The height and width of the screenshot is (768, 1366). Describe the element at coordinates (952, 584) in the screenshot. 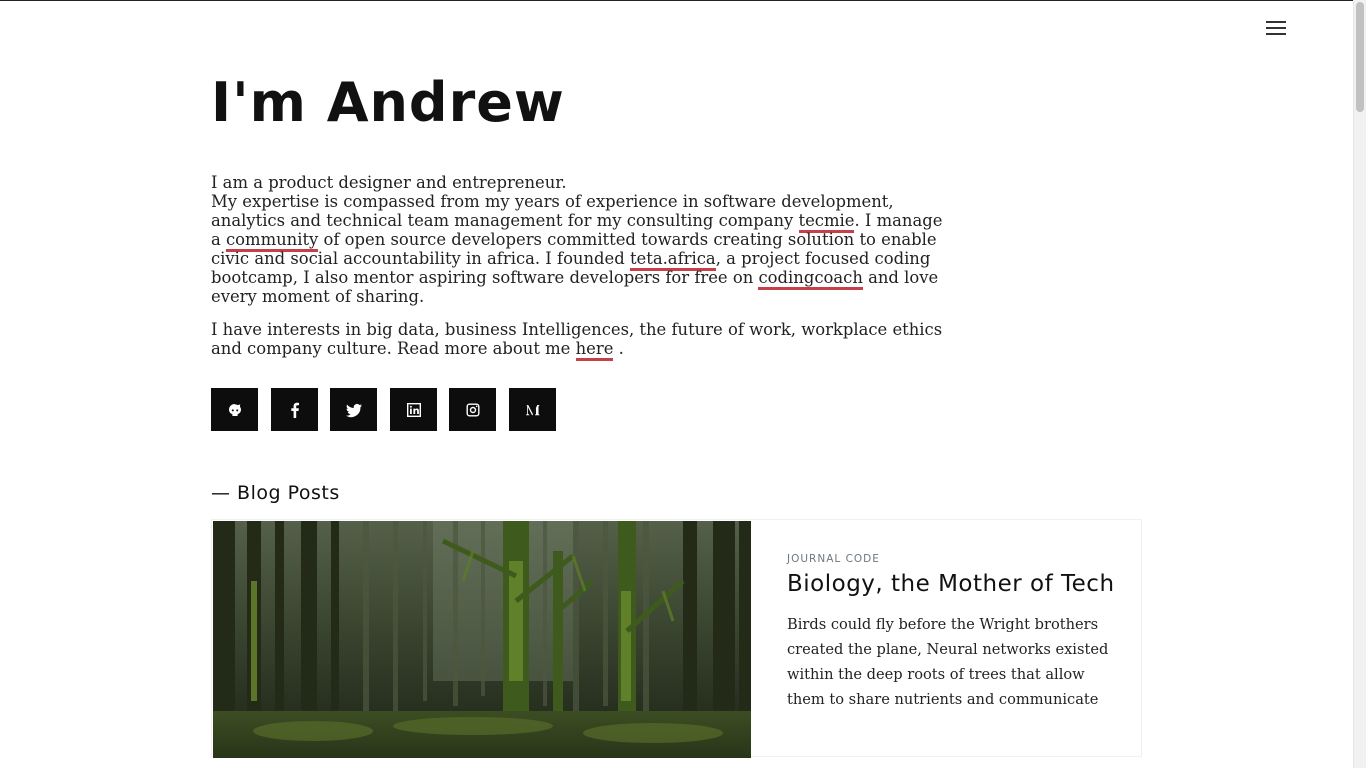

I see `post-title: Biology, the Mother of Tech` at that location.